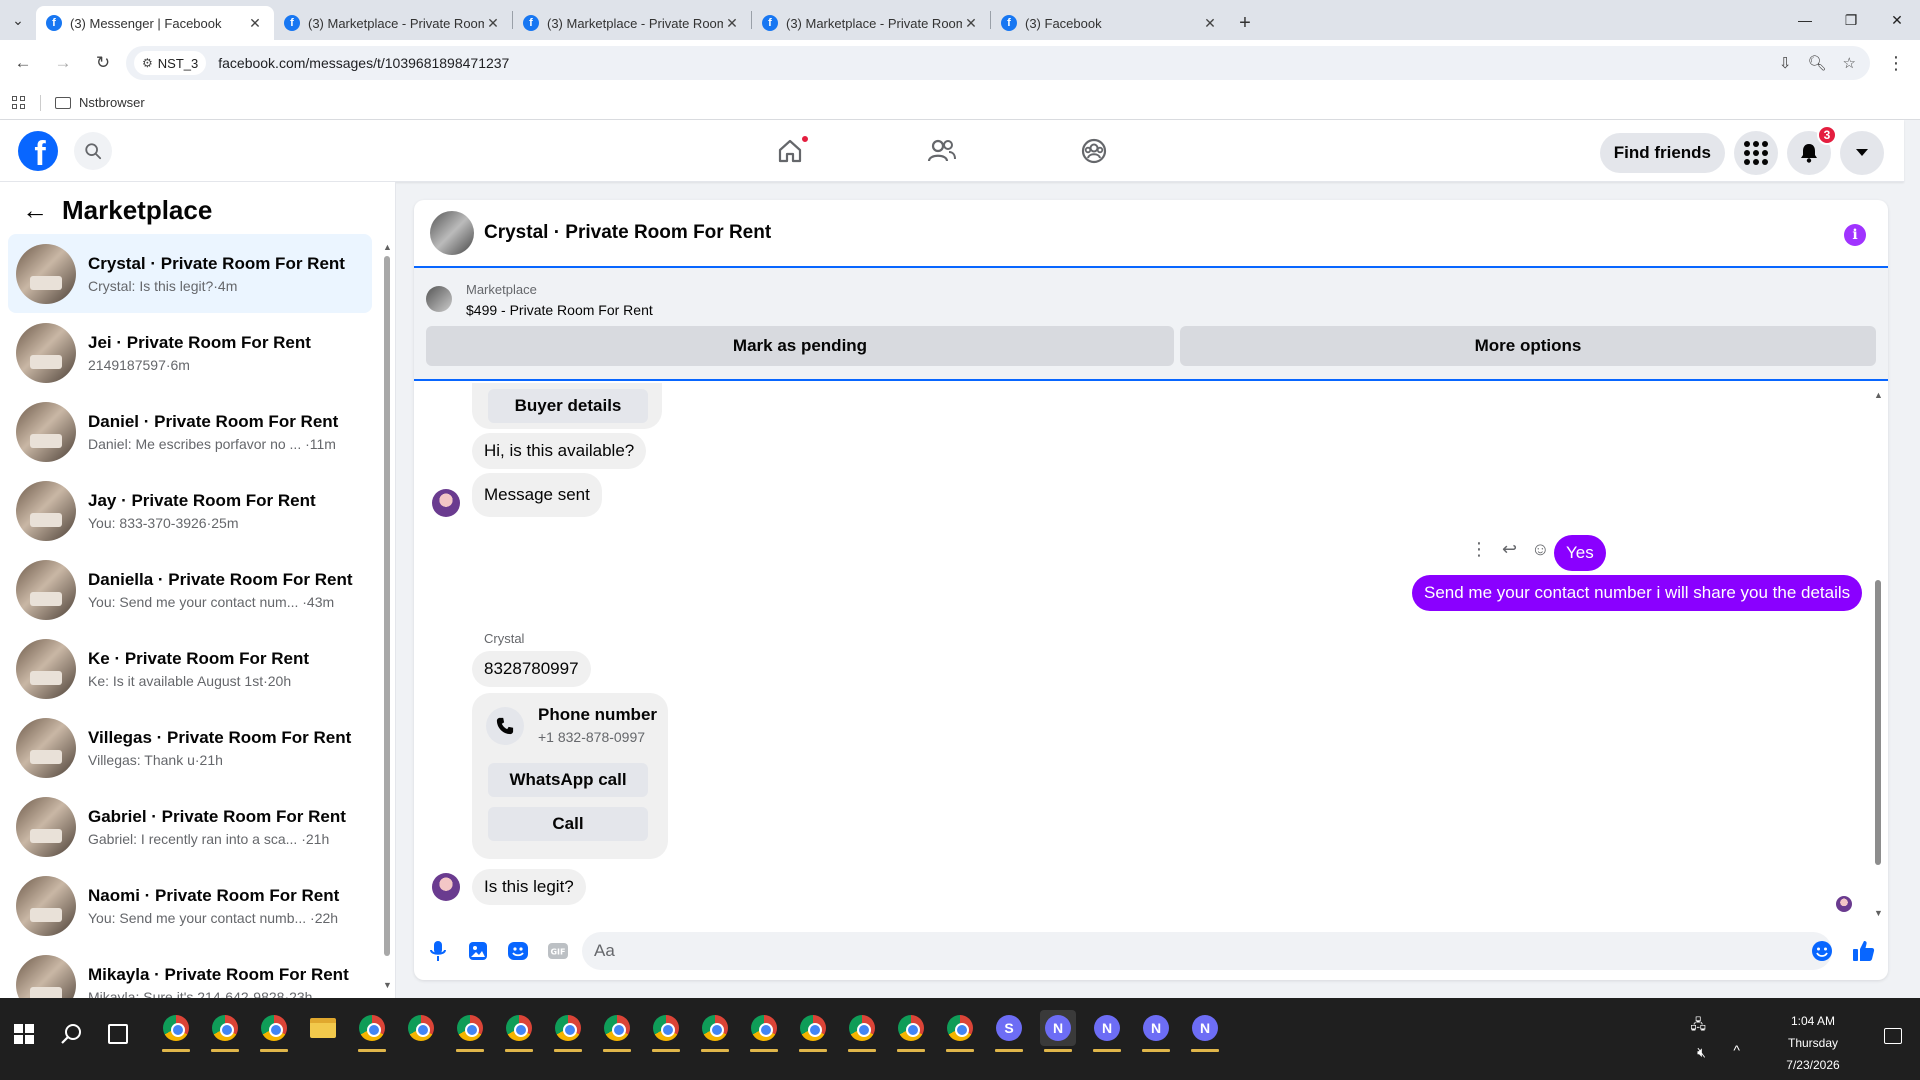  I want to click on message-input, so click(1207, 951).